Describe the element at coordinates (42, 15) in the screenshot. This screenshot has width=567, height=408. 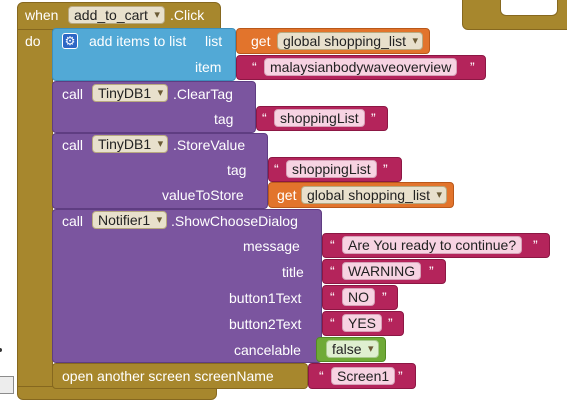
I see `when-keyword: when` at that location.